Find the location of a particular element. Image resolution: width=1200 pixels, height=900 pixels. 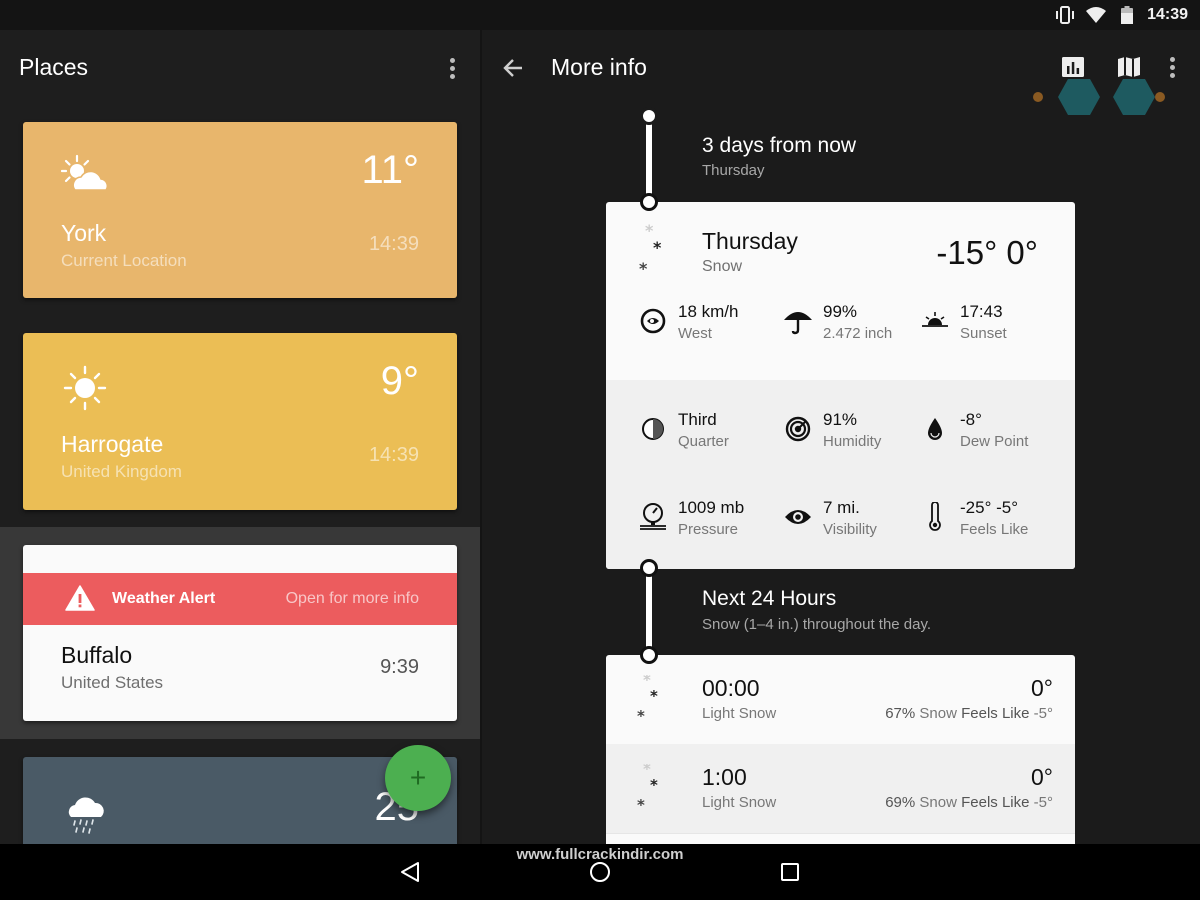

plus-icon: + is located at coordinates (418, 777).